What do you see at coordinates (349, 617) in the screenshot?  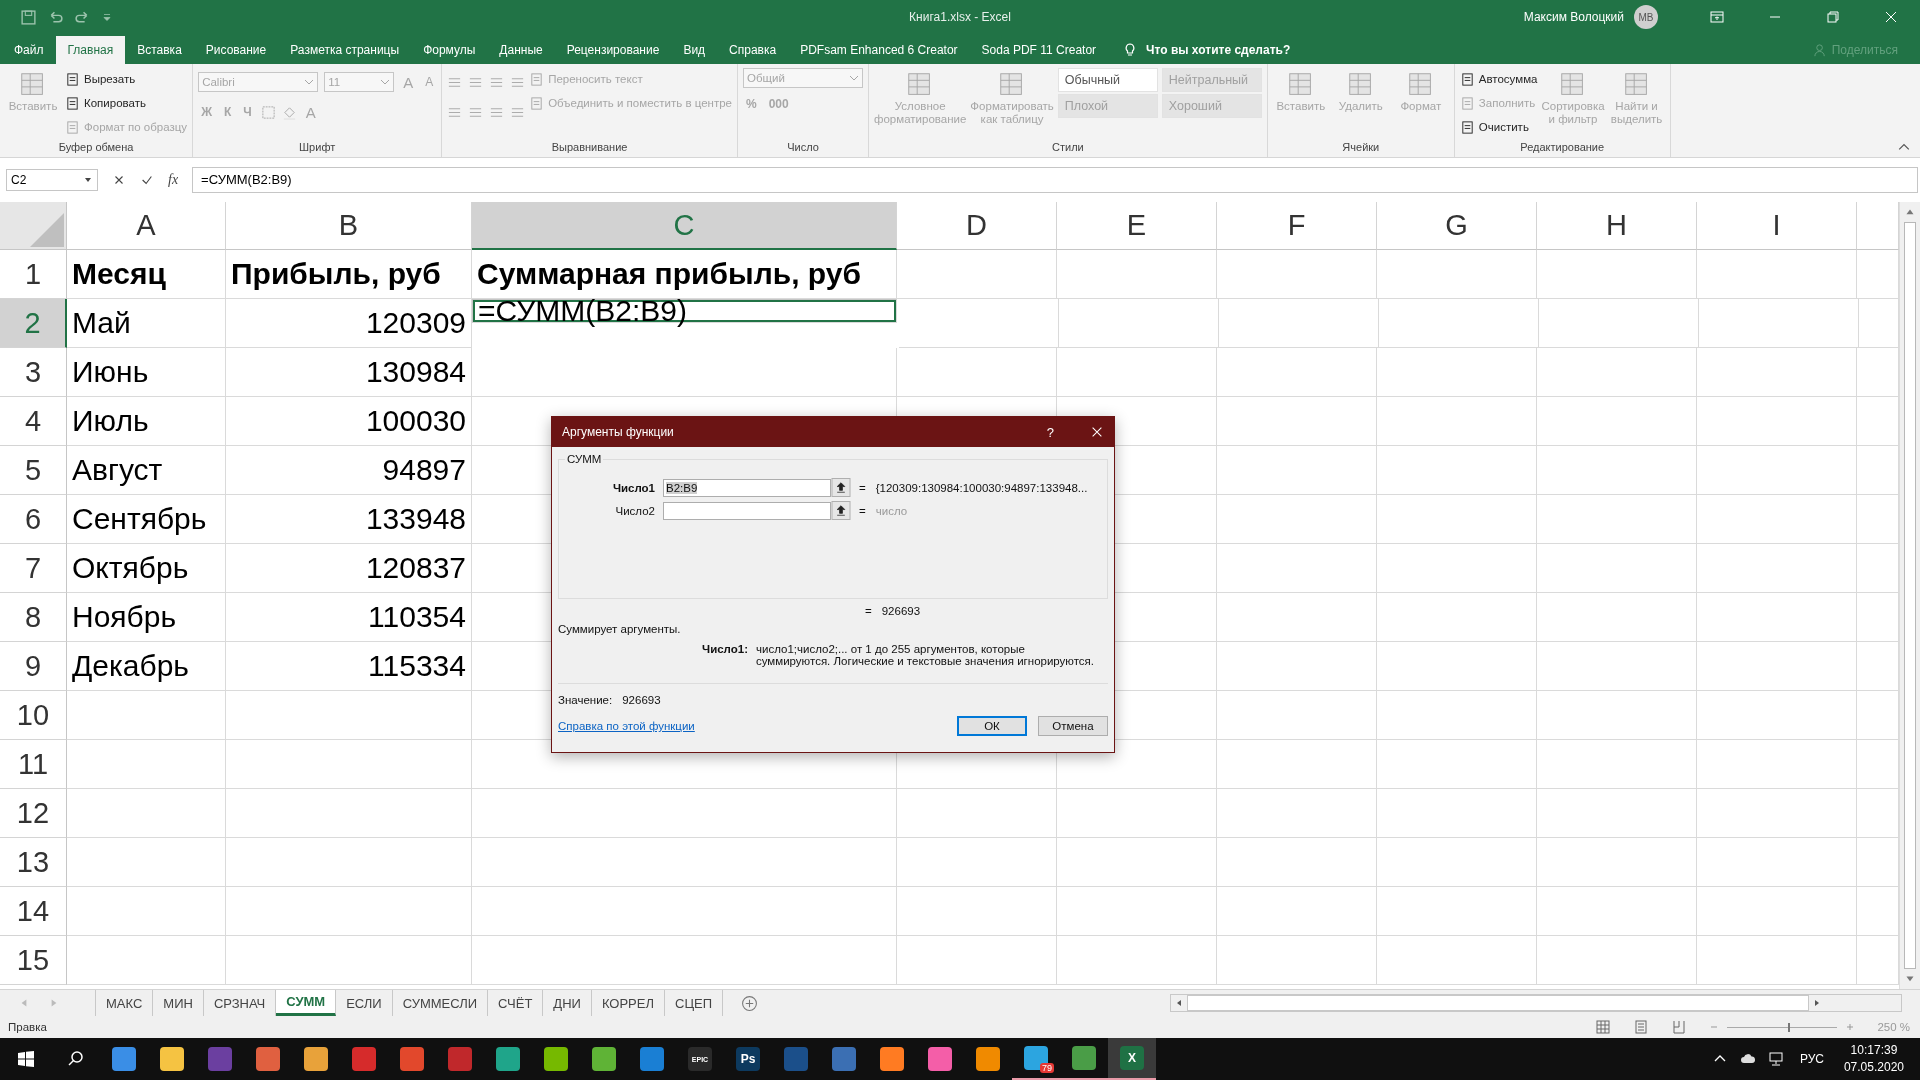 I see `table-cell: 110354` at bounding box center [349, 617].